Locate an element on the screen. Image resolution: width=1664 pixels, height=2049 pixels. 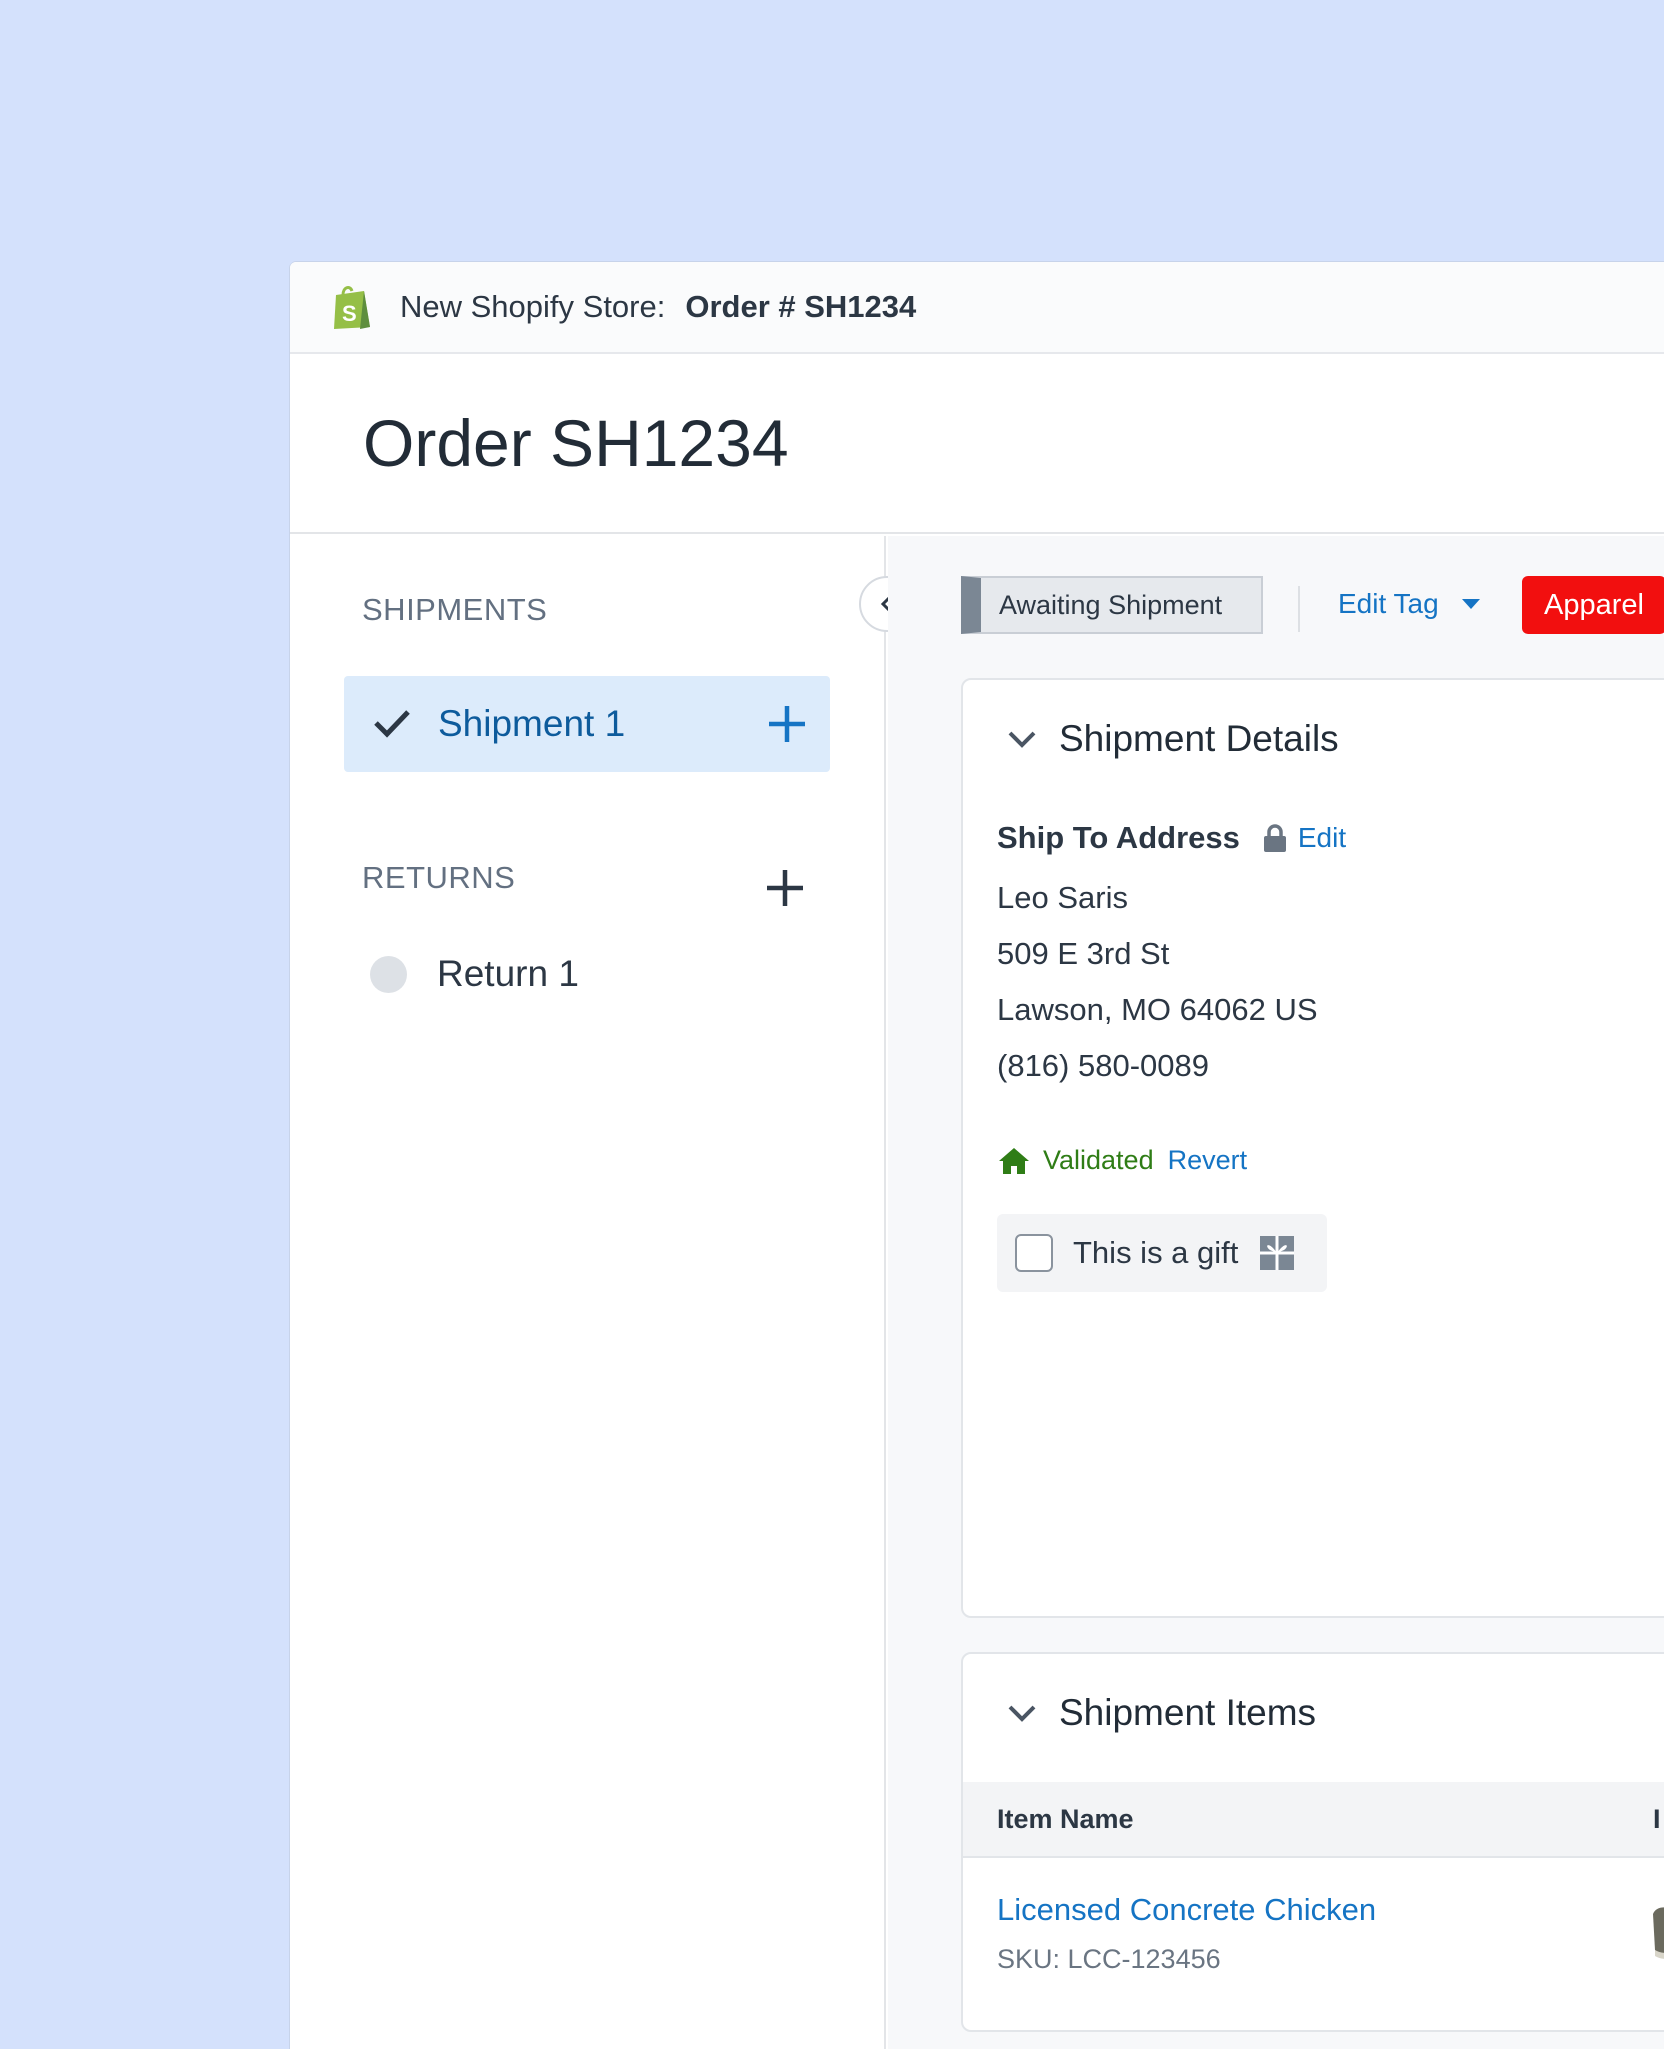
product-thumbnail-icon is located at coordinates (1658, 1933).